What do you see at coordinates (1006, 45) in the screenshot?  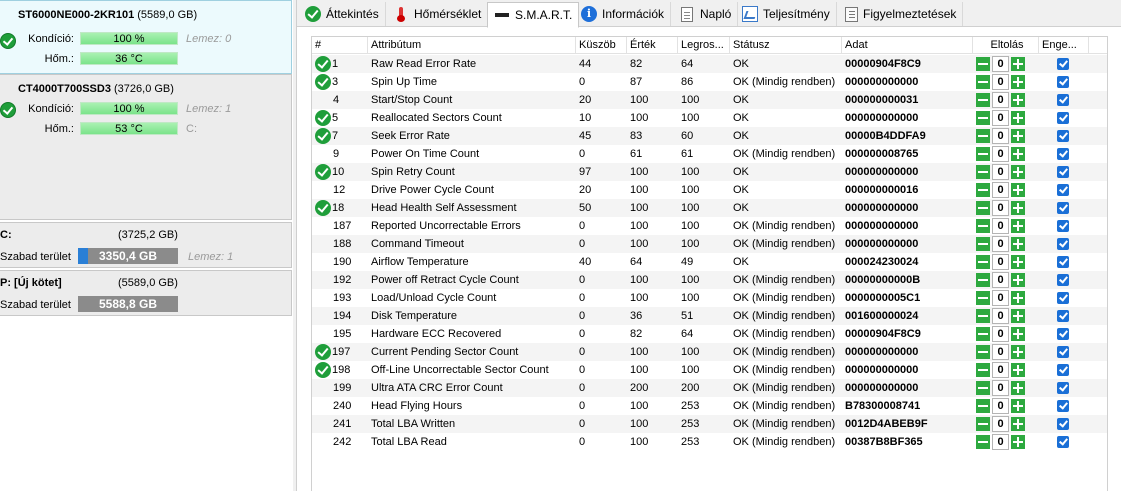 I see `col-header-offset: Eltolás` at bounding box center [1006, 45].